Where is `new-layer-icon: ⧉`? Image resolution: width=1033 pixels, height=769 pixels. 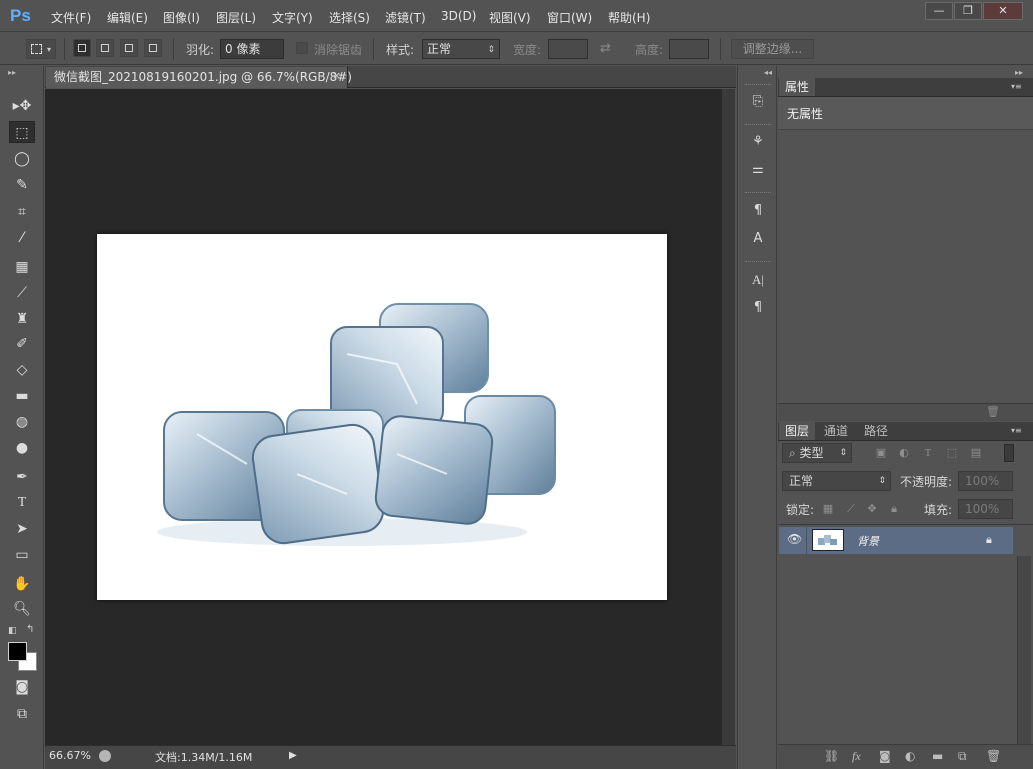
new-layer-icon: ⧉ is located at coordinates (962, 756).